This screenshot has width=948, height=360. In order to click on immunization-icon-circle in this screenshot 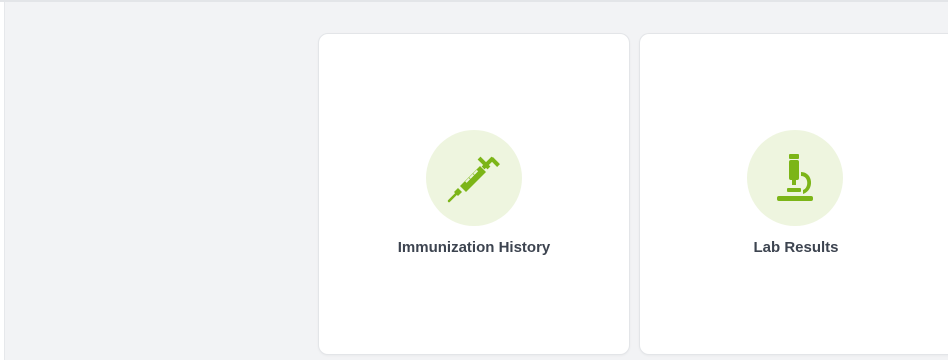, I will do `click(474, 178)`.